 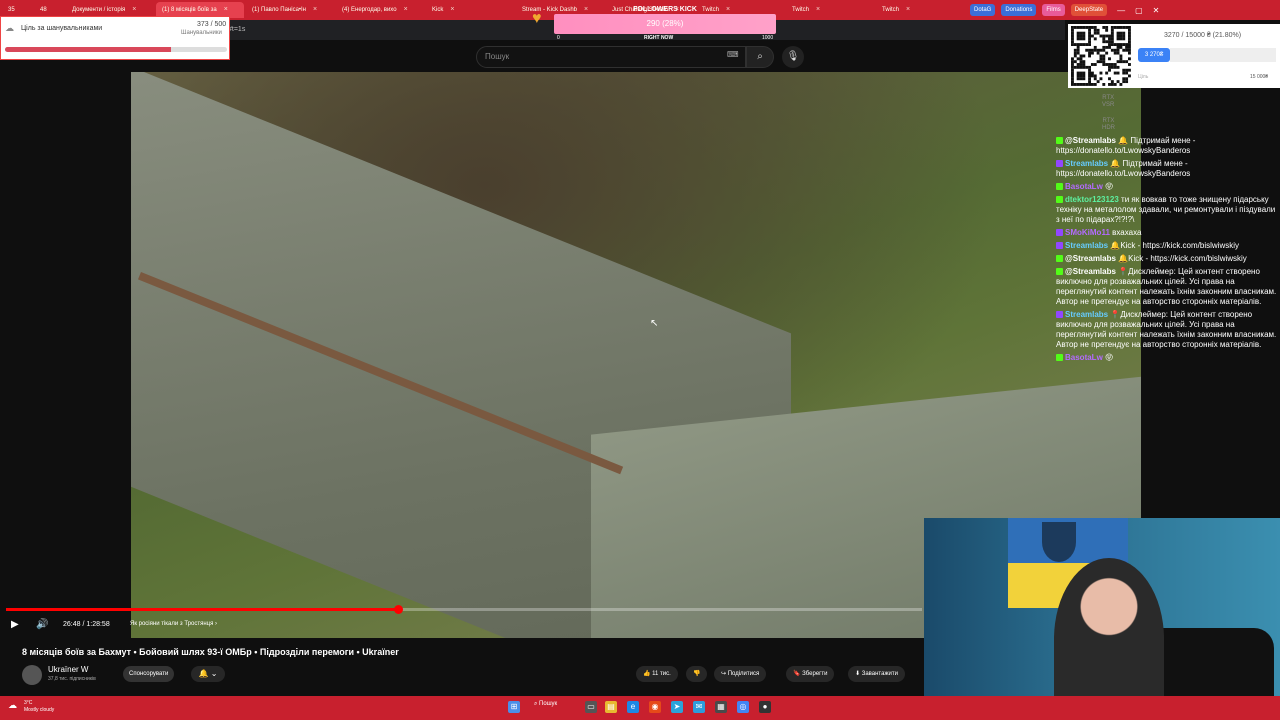 I want to click on taskbar-search: ⌕ Пошук, so click(x=545, y=704).